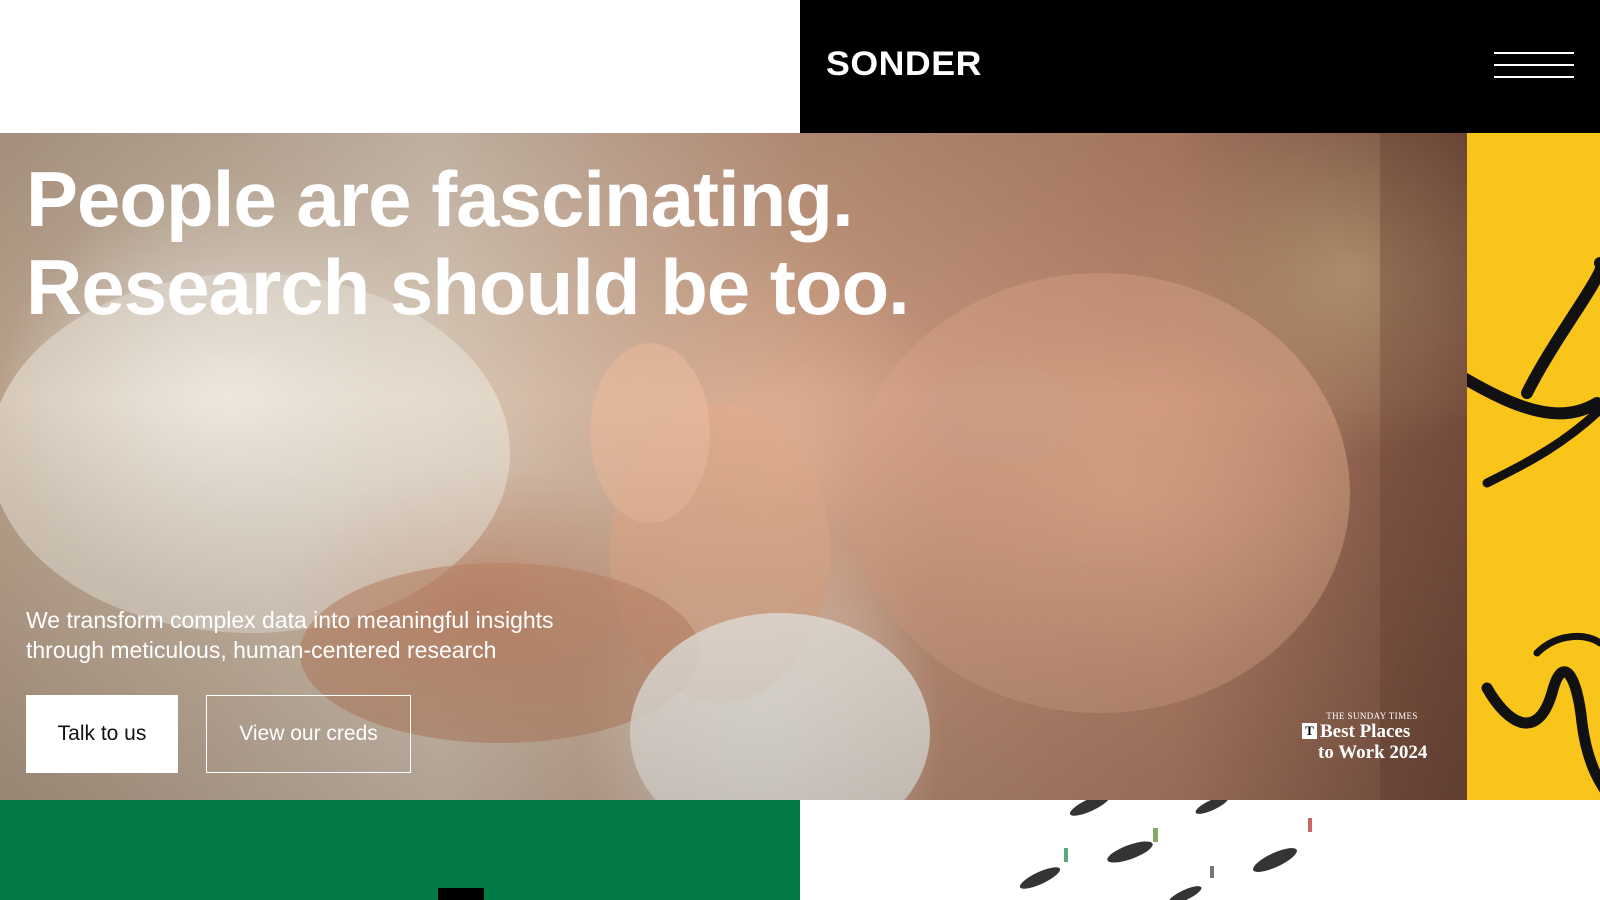 Image resolution: width=1600 pixels, height=900 pixels. Describe the element at coordinates (308, 734) in the screenshot. I see `view-our-creds-button: View our creds` at that location.